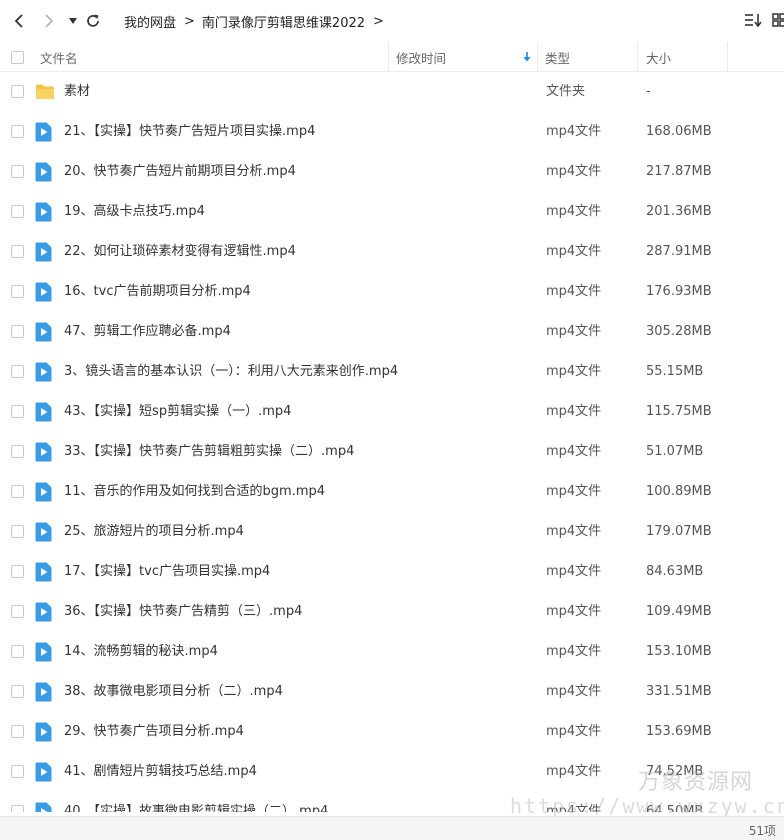 The width and height of the screenshot is (784, 840). Describe the element at coordinates (392, 652) in the screenshot. I see `file-row: 14、流畅剪辑的秘诀.mp4 mp4文件 153.10MB` at that location.